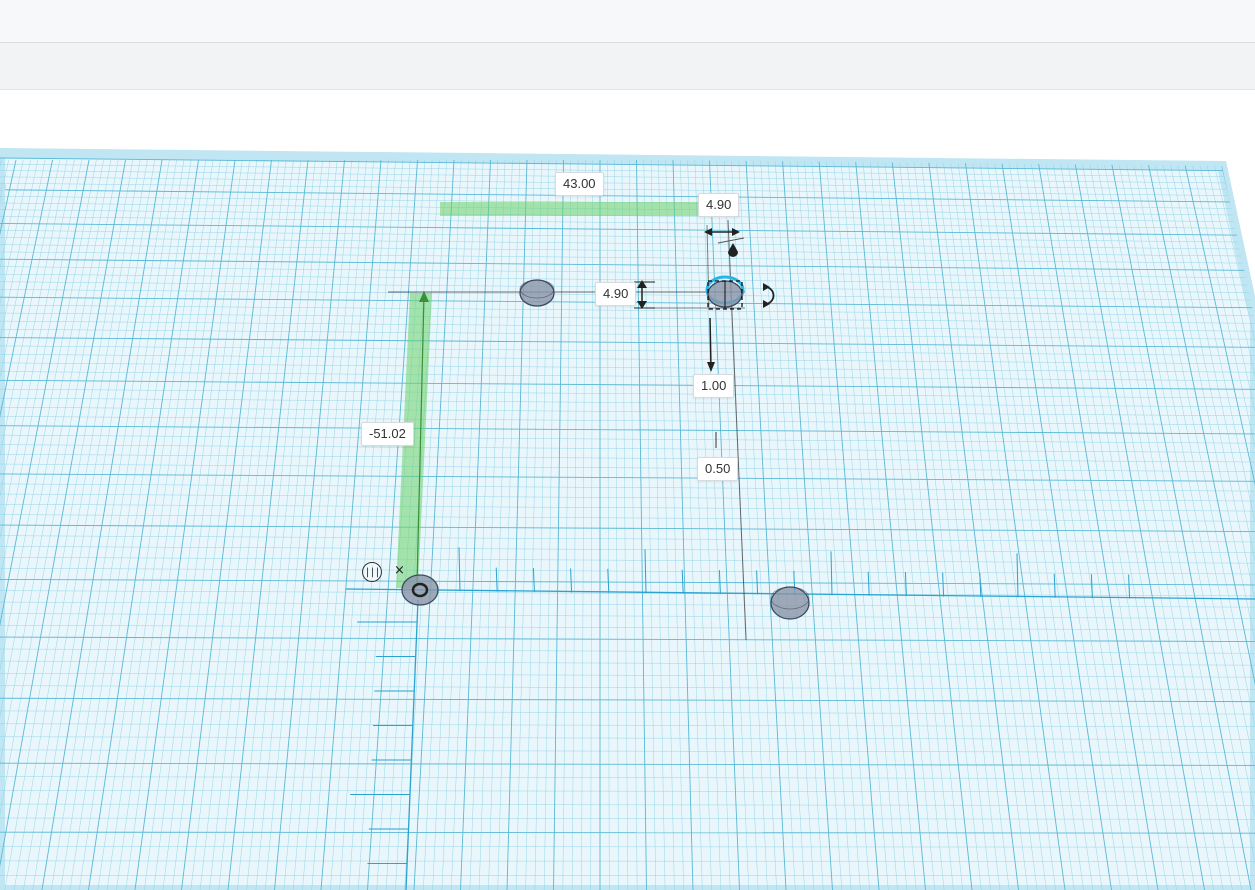 The image size is (1255, 890). Describe the element at coordinates (420, 590) in the screenshot. I see `cylinder-shape-origin` at that location.